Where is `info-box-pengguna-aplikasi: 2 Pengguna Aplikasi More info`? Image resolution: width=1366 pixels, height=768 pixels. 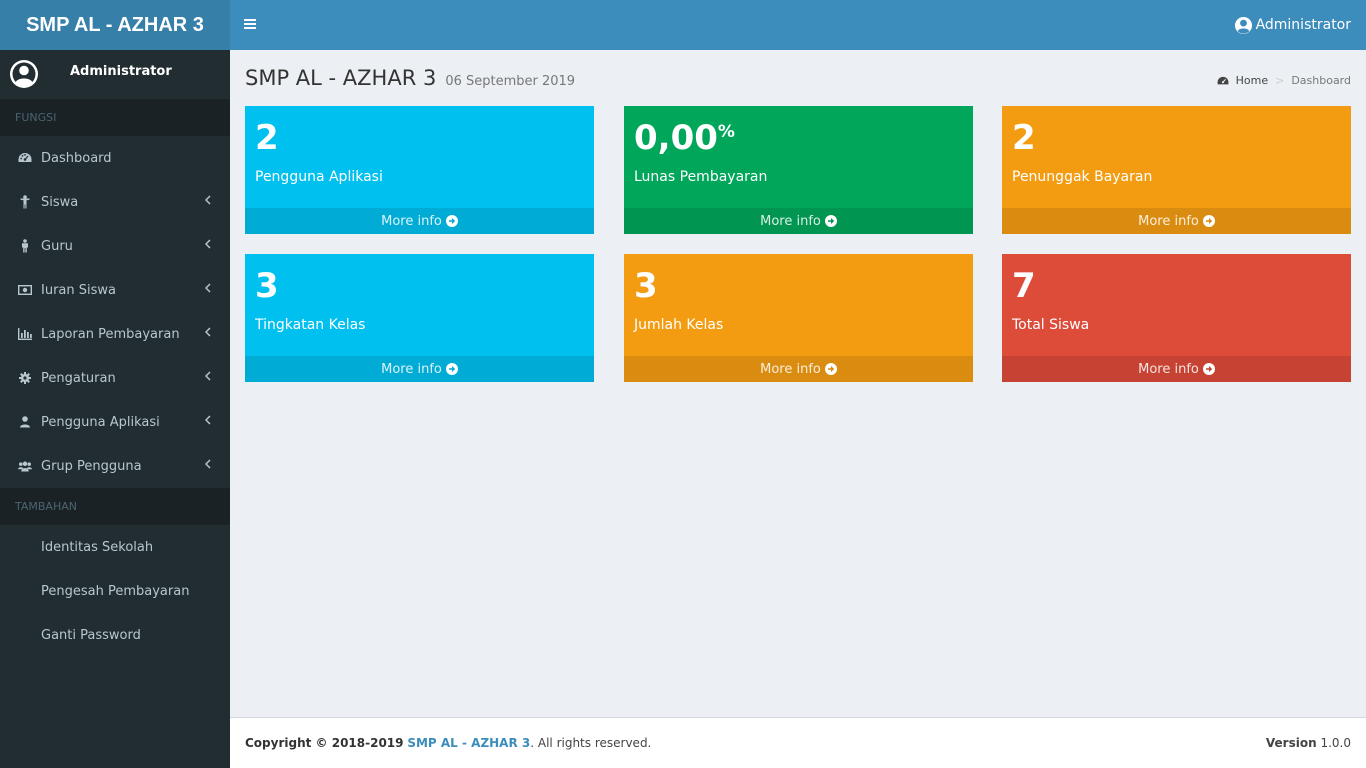
info-box-pengguna-aplikasi: 2 Pengguna Aplikasi More info is located at coordinates (419, 170).